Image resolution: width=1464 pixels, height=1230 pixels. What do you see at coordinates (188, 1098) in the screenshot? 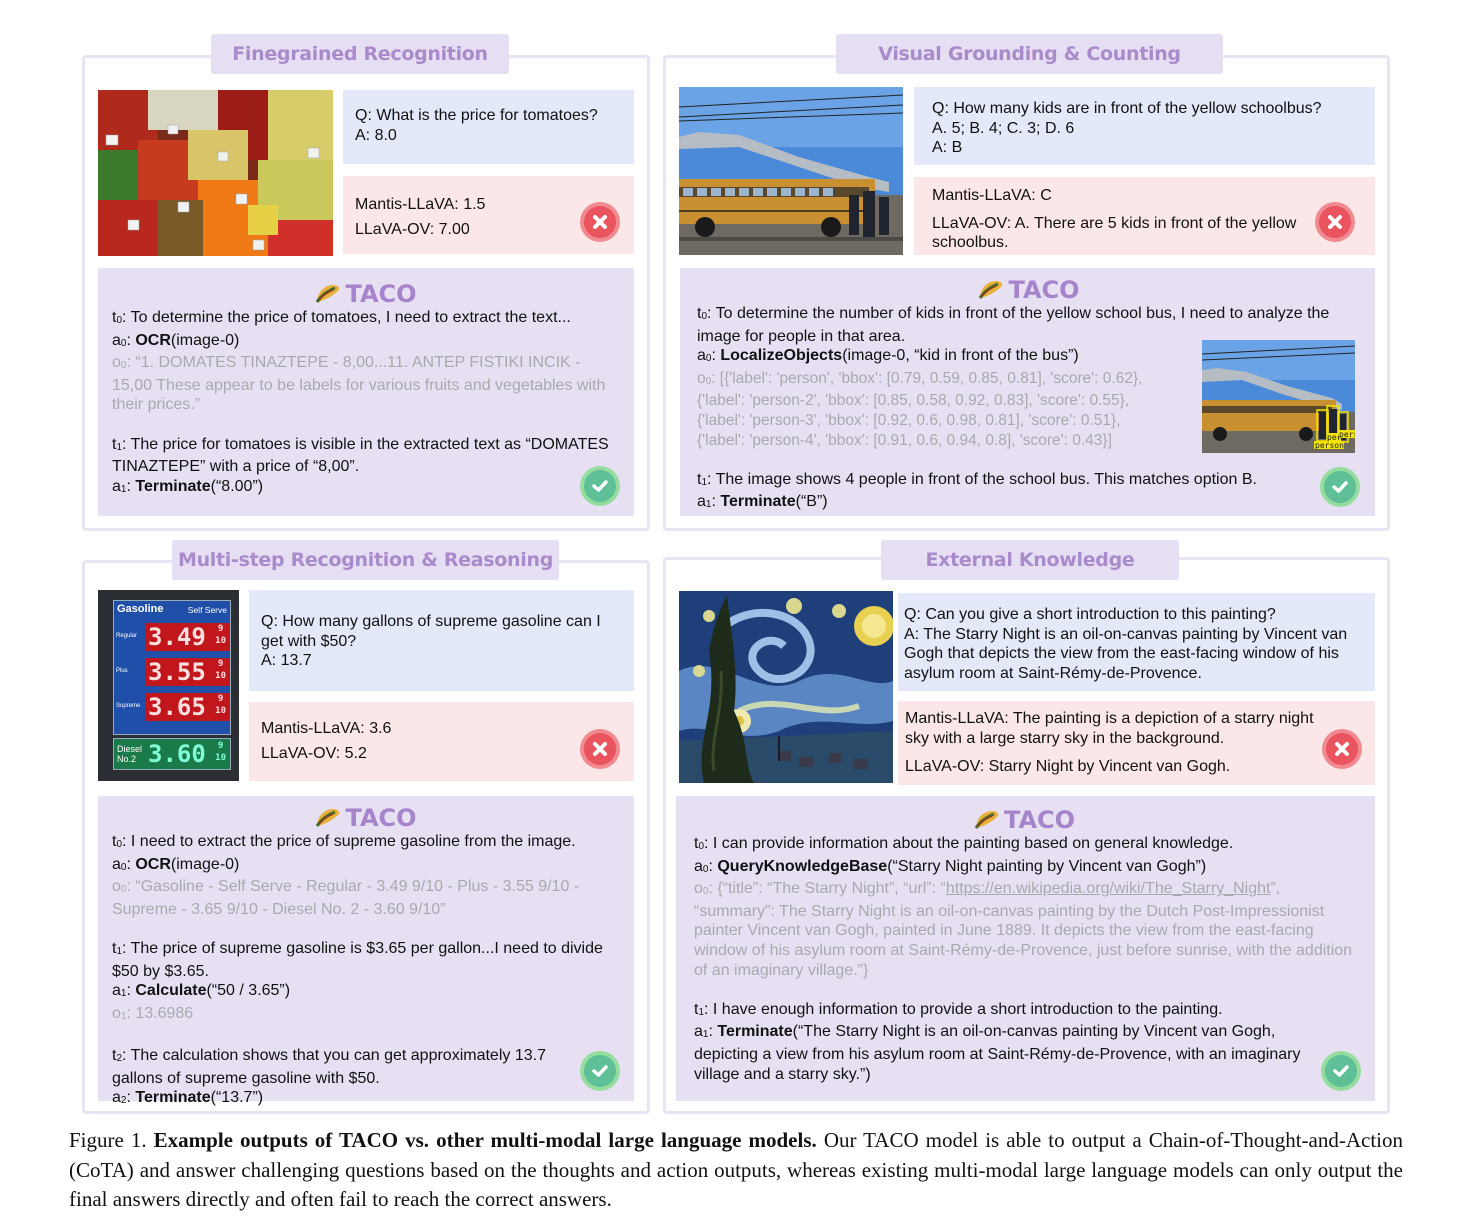
I see `action-step: a2: Terminate(“13.7”)` at bounding box center [188, 1098].